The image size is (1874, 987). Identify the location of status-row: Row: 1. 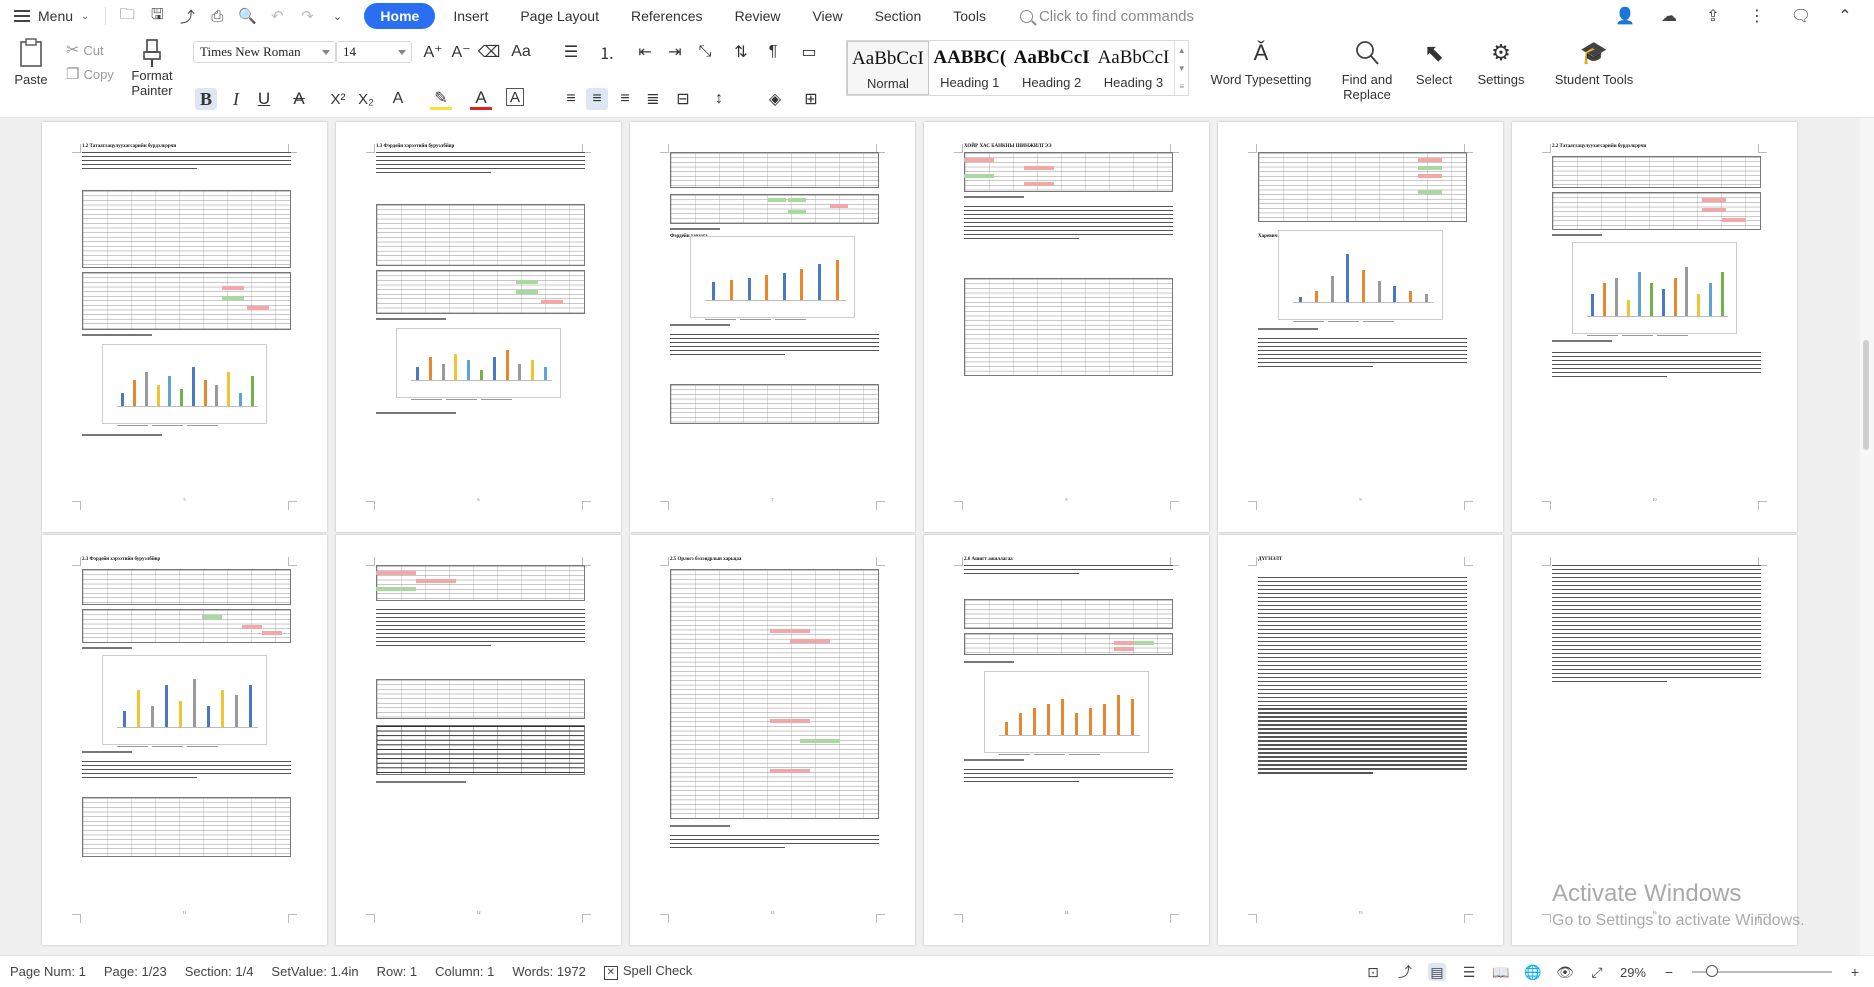
(397, 971).